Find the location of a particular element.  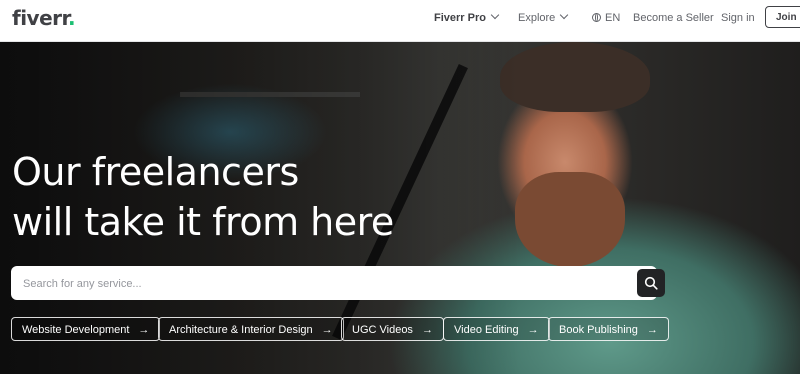

chip-label: Website Development is located at coordinates (76, 330).